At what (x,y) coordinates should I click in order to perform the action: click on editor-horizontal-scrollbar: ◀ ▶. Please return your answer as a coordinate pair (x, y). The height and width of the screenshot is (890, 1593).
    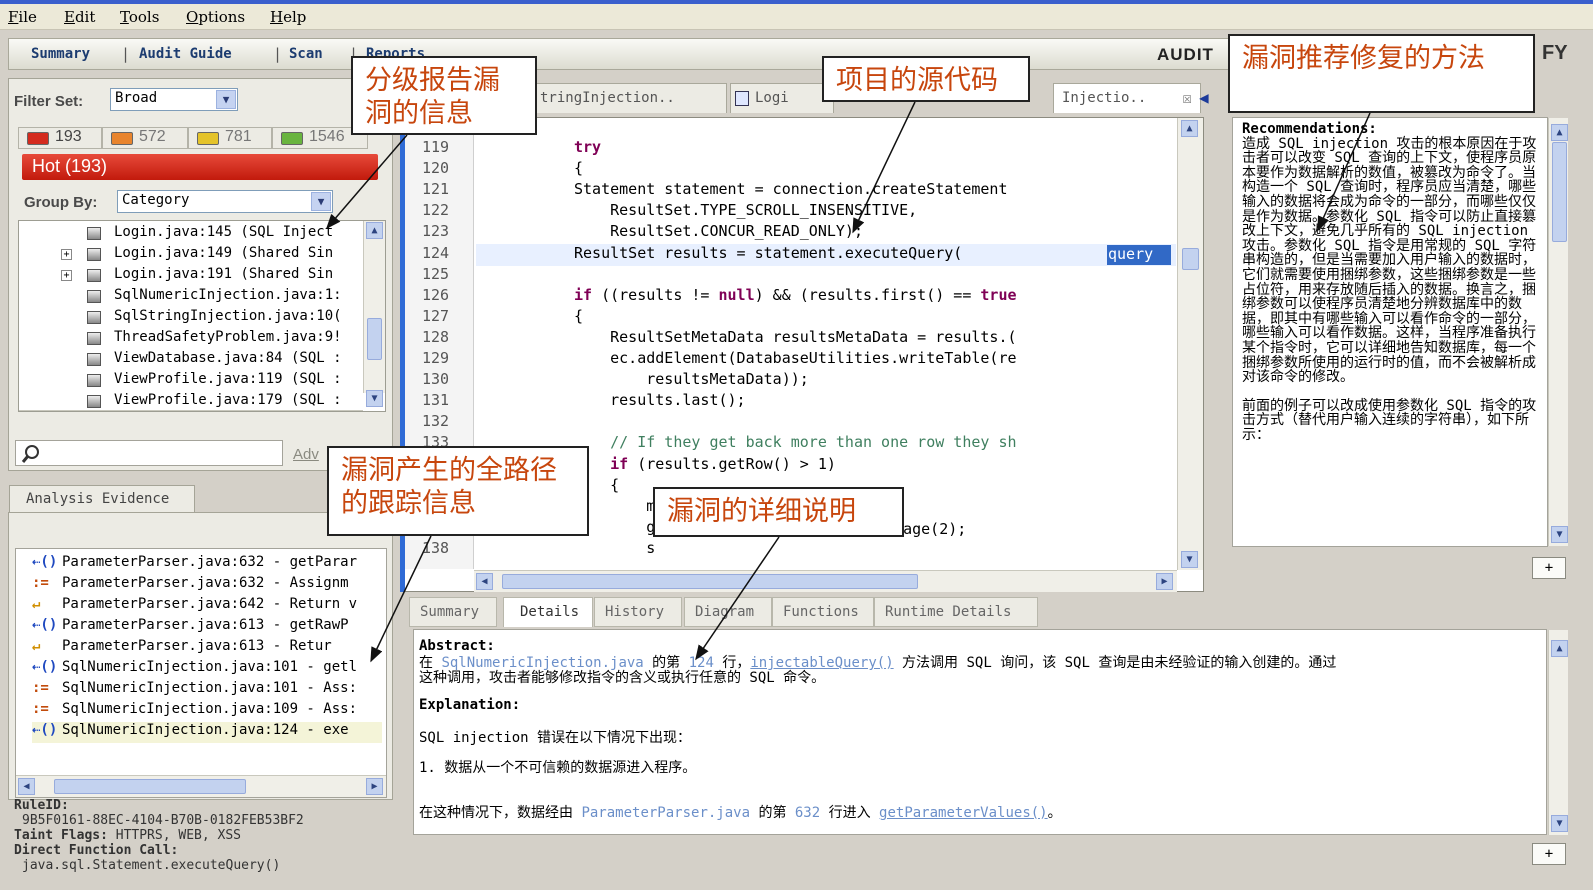
    Looking at the image, I should click on (825, 581).